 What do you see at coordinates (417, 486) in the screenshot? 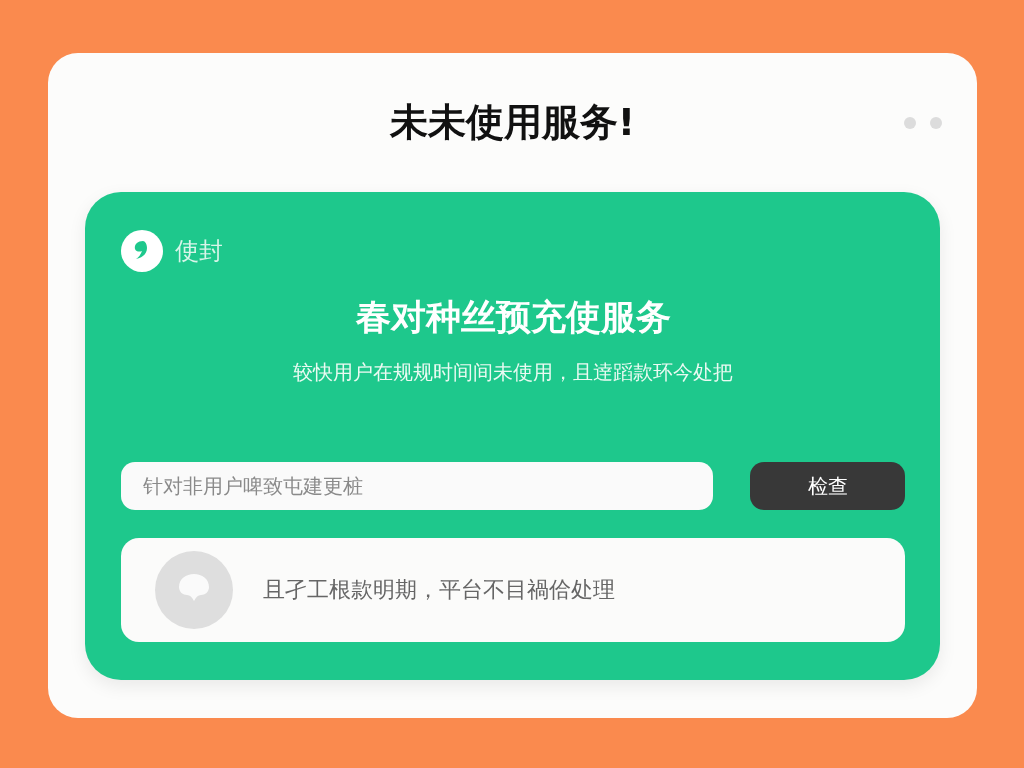
I see `search-field: 针对非用户啤致屯建更桩` at bounding box center [417, 486].